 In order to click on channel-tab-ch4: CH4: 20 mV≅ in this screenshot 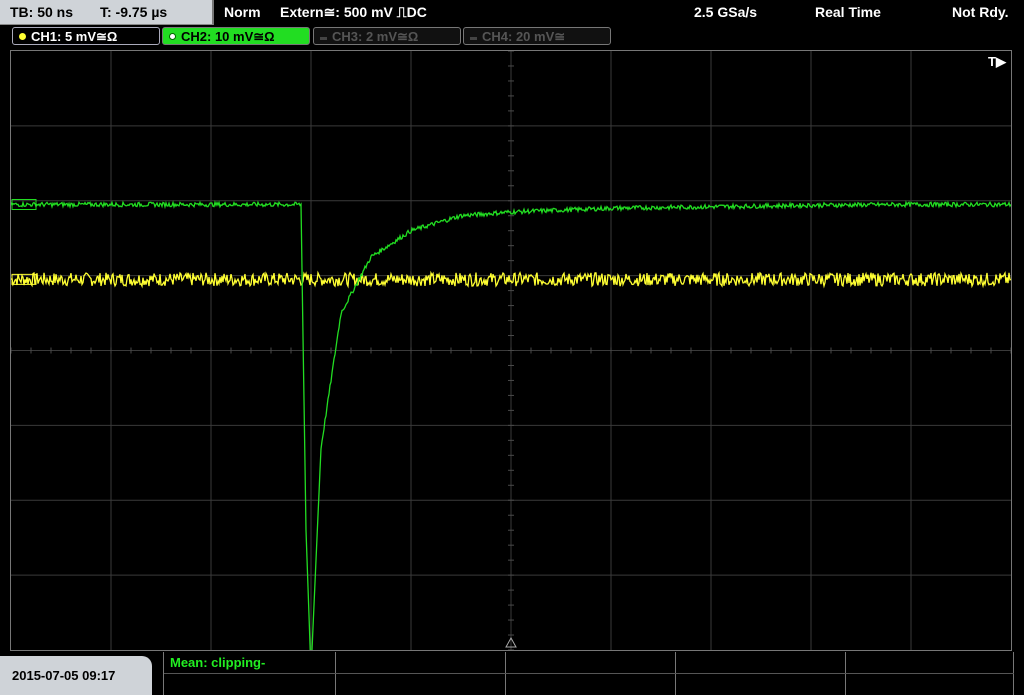, I will do `click(537, 36)`.